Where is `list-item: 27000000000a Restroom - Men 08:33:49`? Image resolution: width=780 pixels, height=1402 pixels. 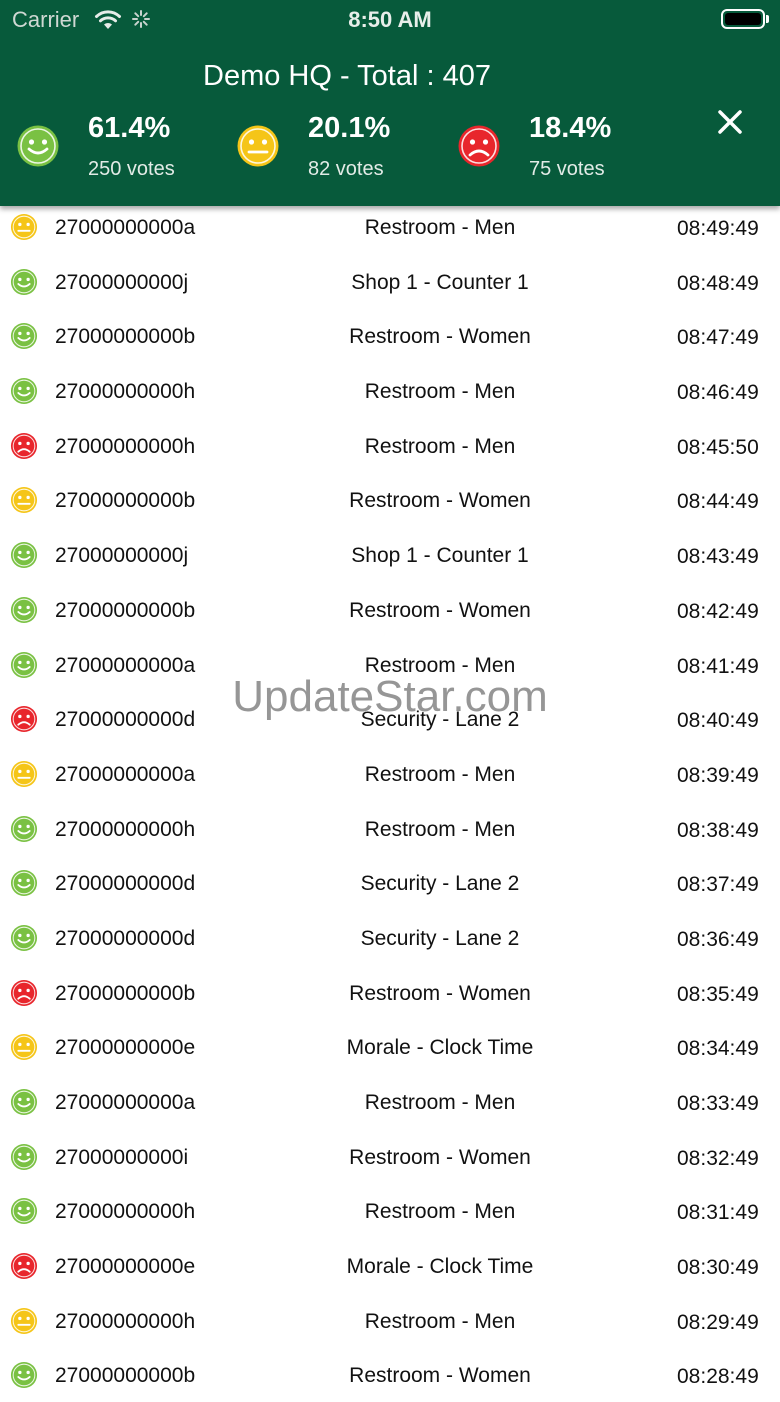 list-item: 27000000000a Restroom - Men 08:33:49 is located at coordinates (390, 1101).